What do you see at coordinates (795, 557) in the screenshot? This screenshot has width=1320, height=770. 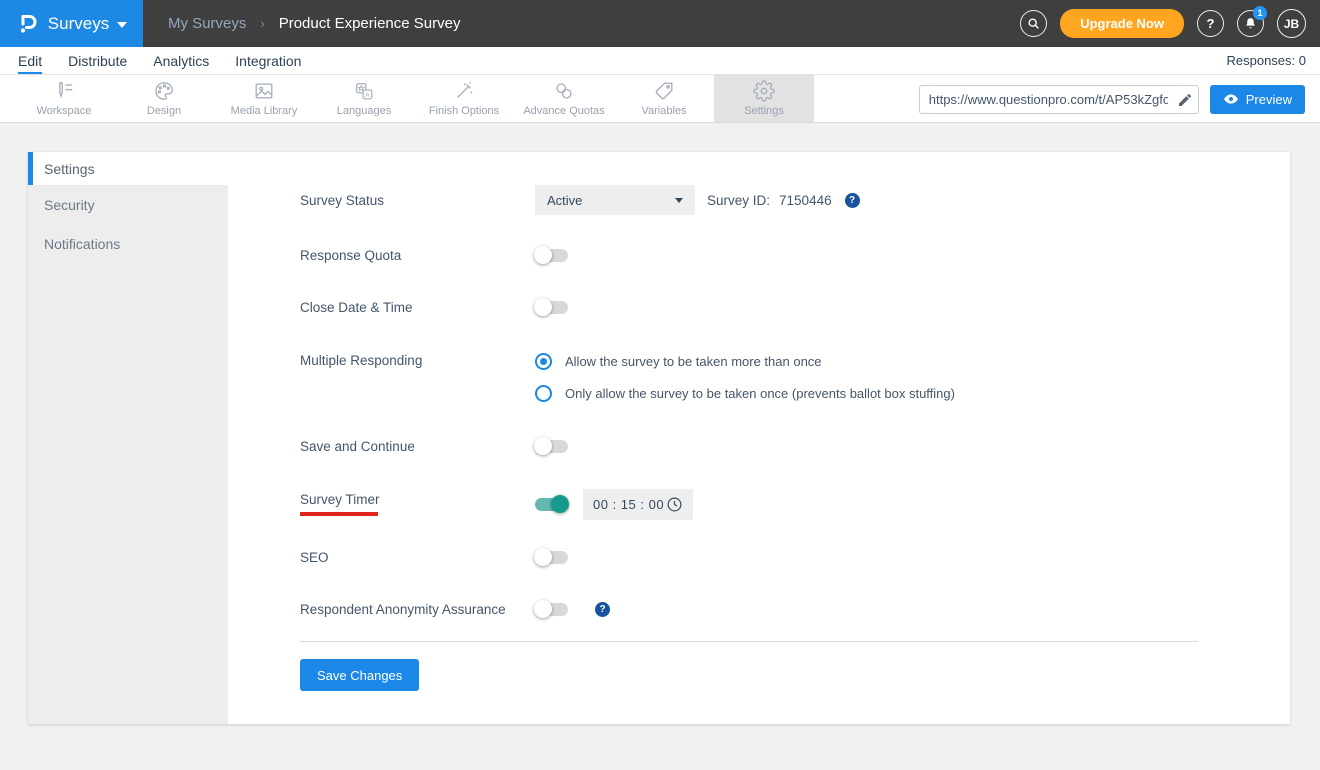 I see `row-seo: SEO` at bounding box center [795, 557].